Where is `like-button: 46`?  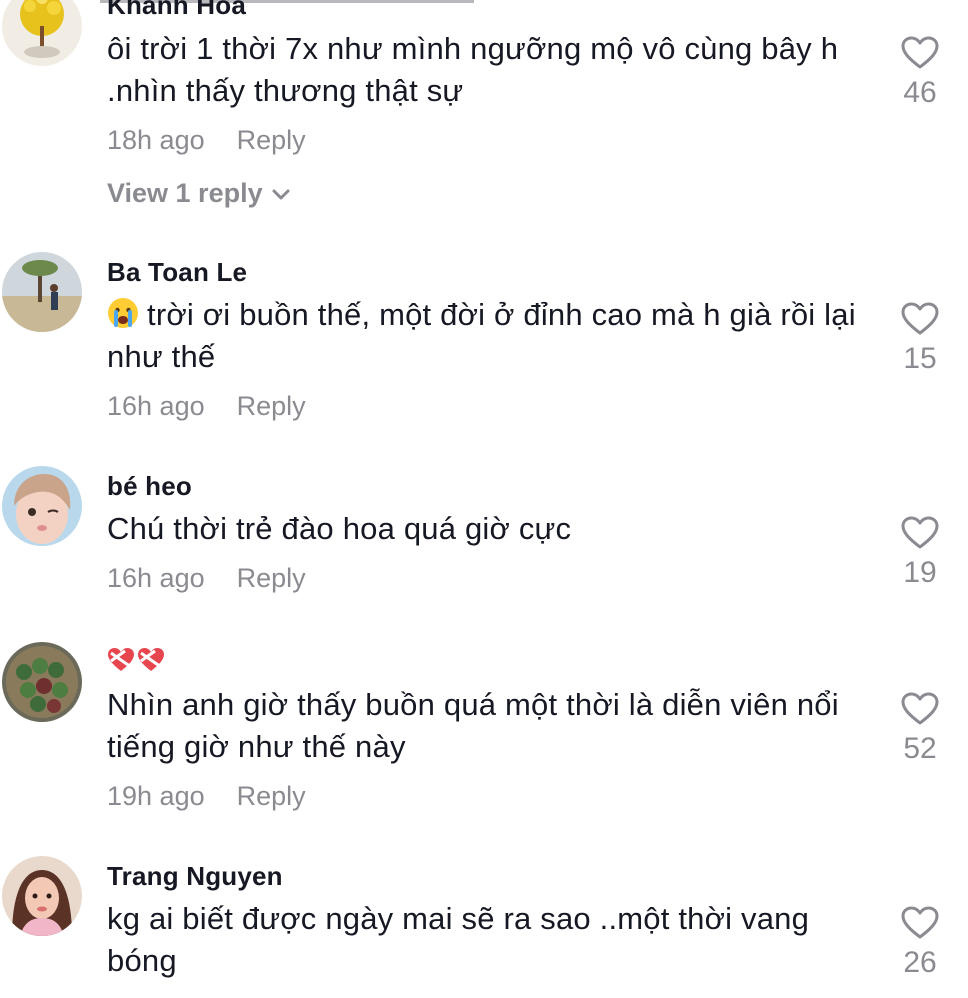
like-button: 46 is located at coordinates (920, 73).